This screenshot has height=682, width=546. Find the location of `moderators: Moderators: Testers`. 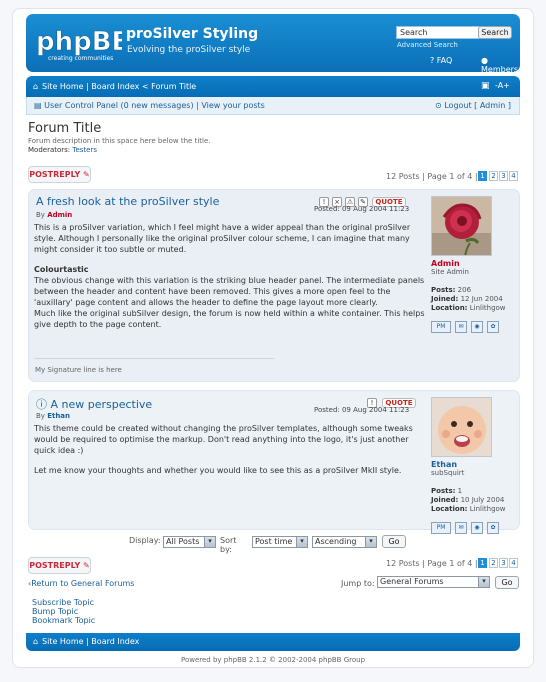

moderators: Moderators: Testers is located at coordinates (62, 150).